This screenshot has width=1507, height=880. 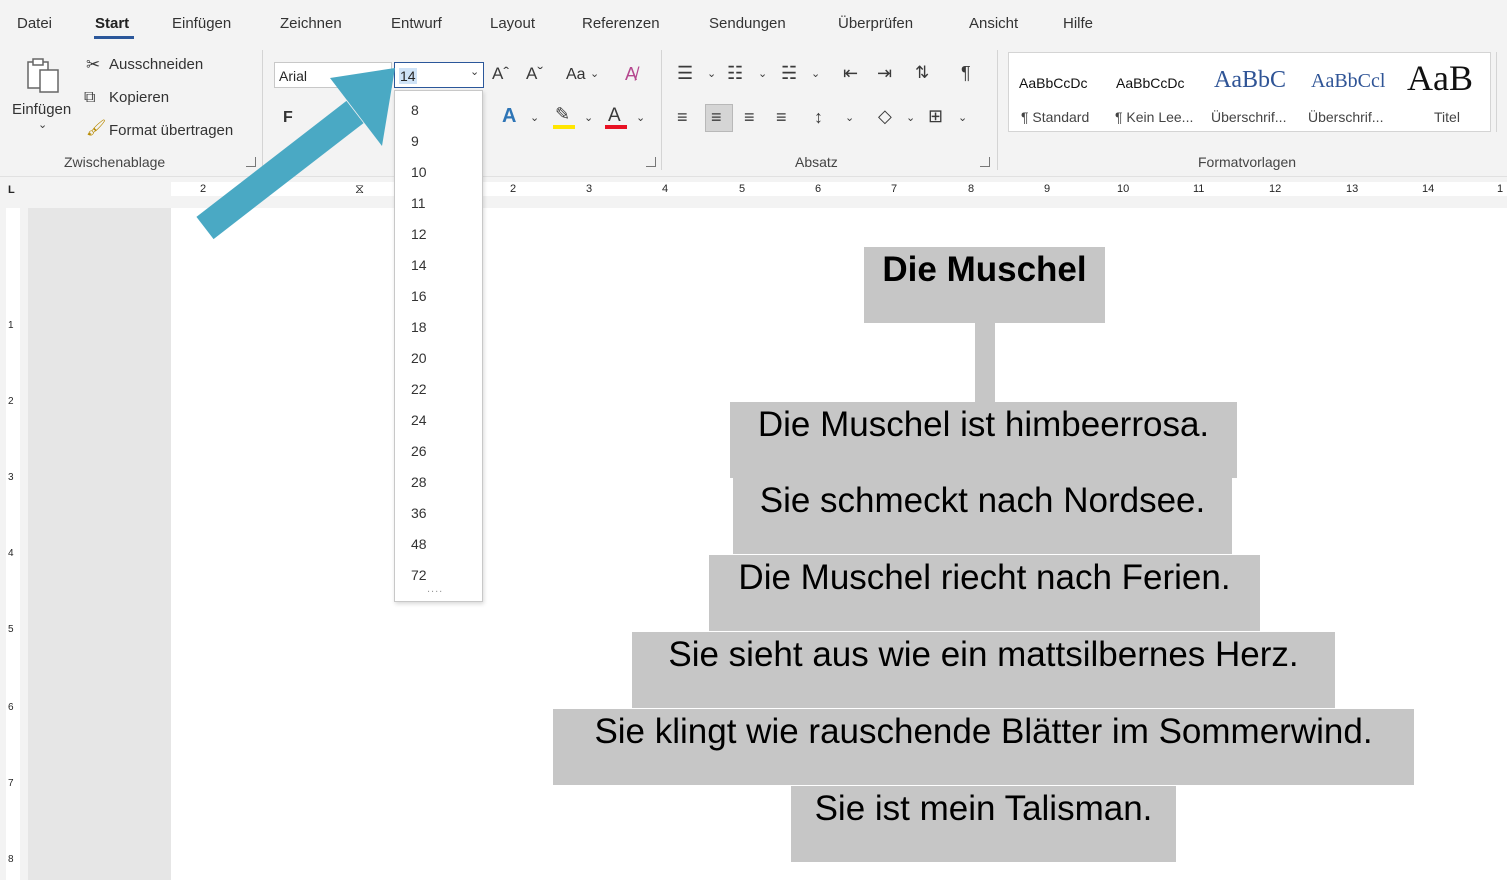 What do you see at coordinates (1440, 78) in the screenshot?
I see `style-preview-title: AaB` at bounding box center [1440, 78].